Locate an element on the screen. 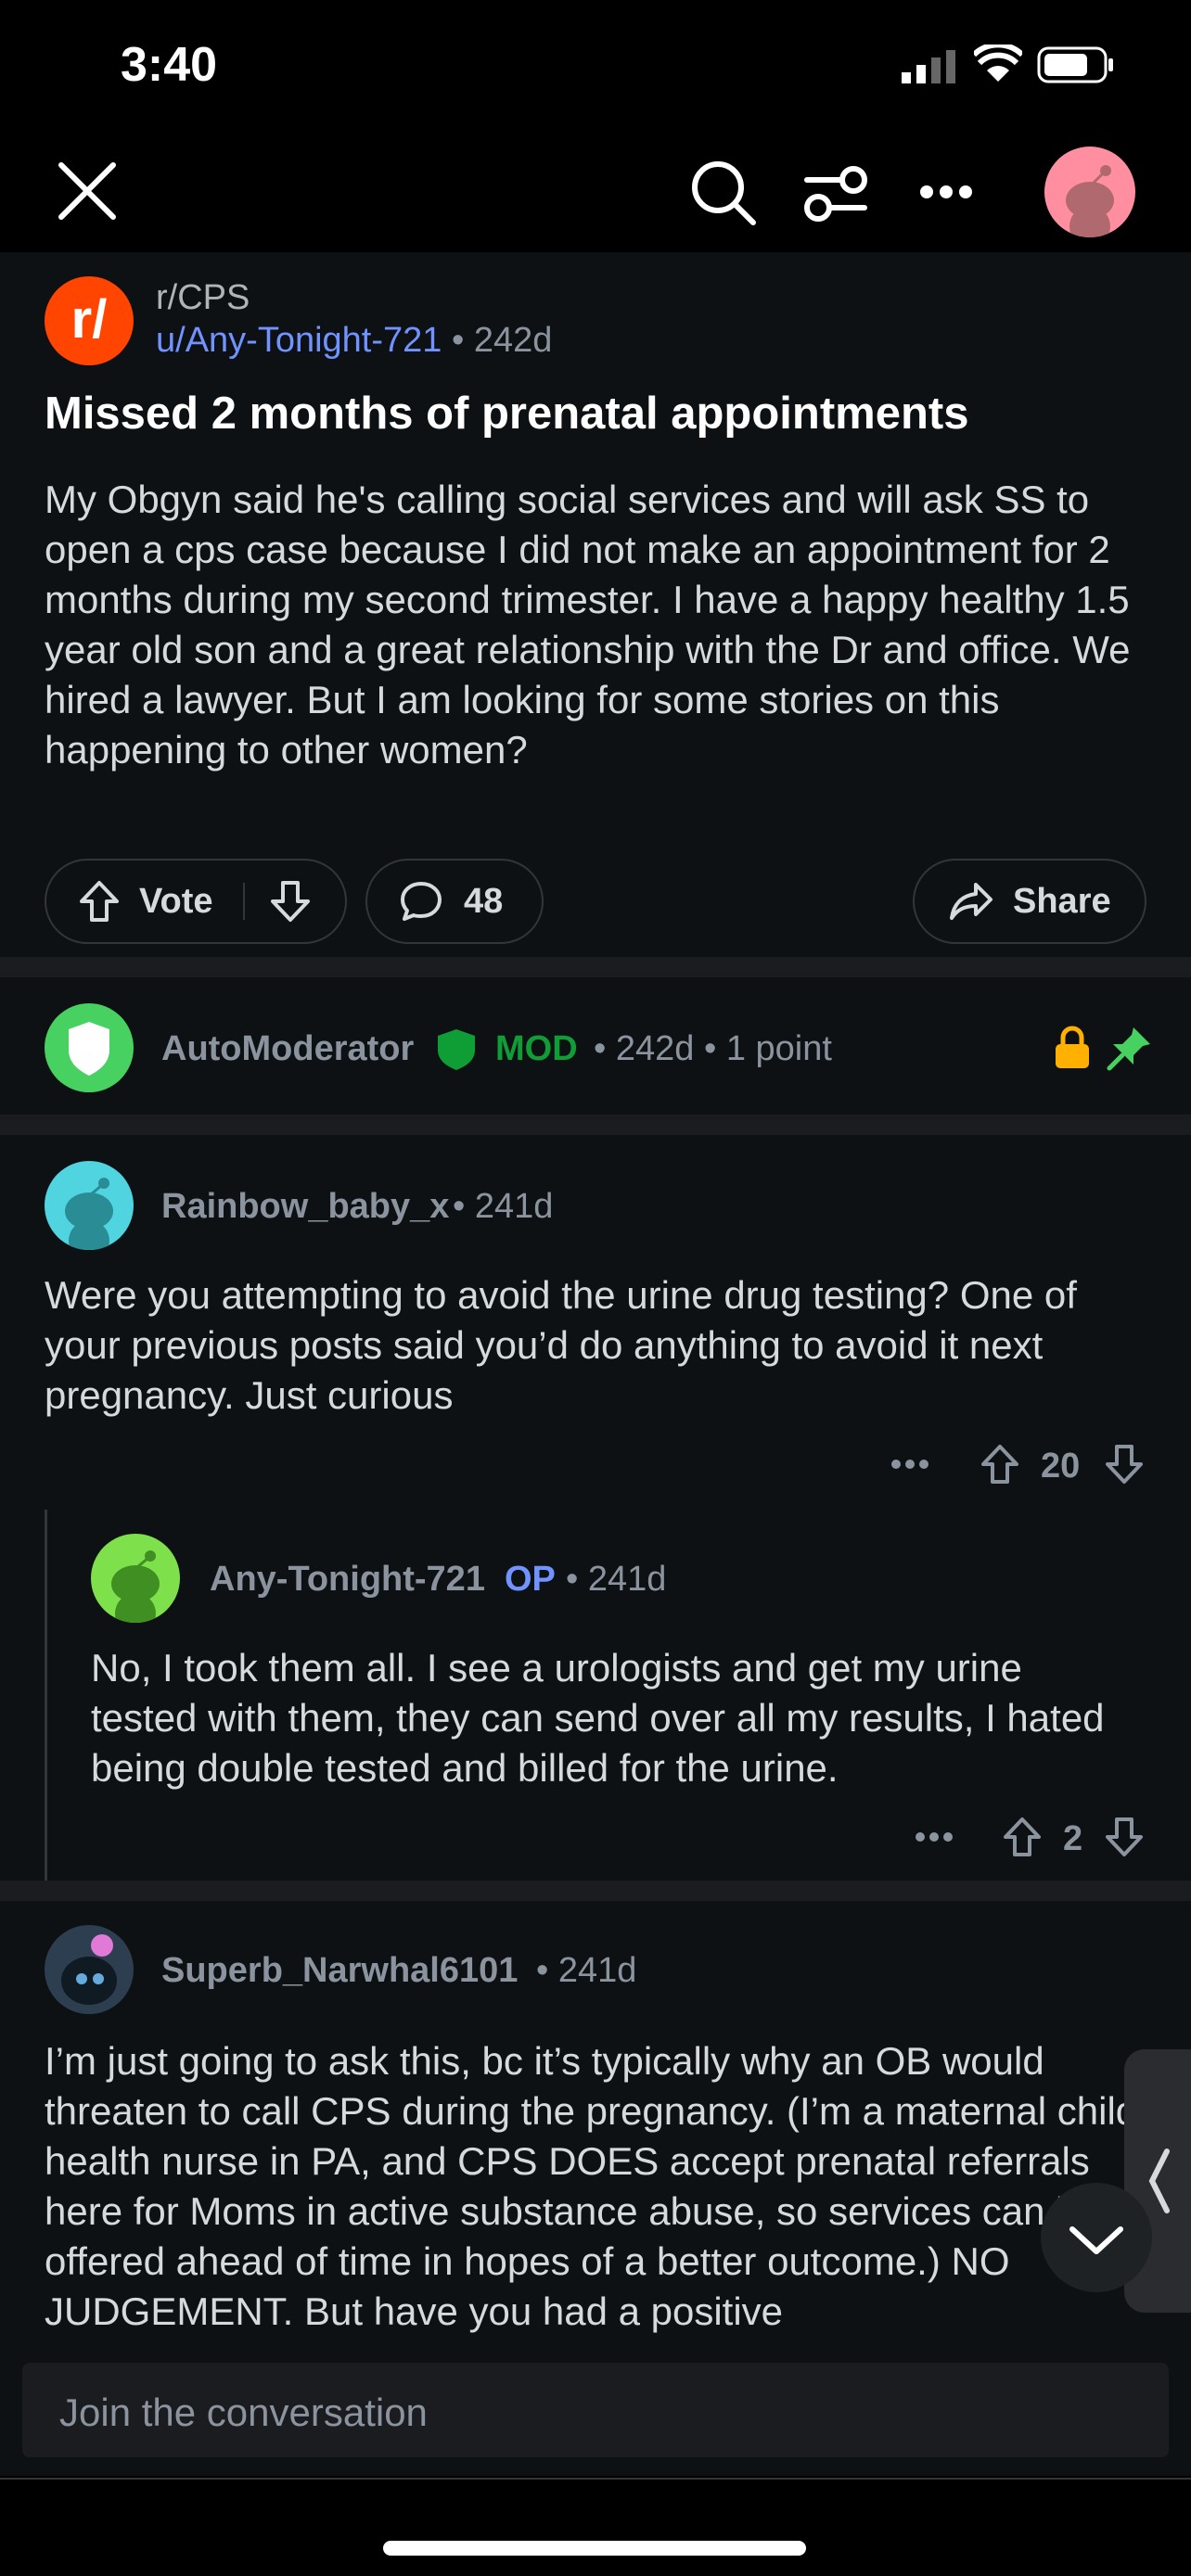 The width and height of the screenshot is (1191, 2576). subreddit-icon: r/ is located at coordinates (89, 321).